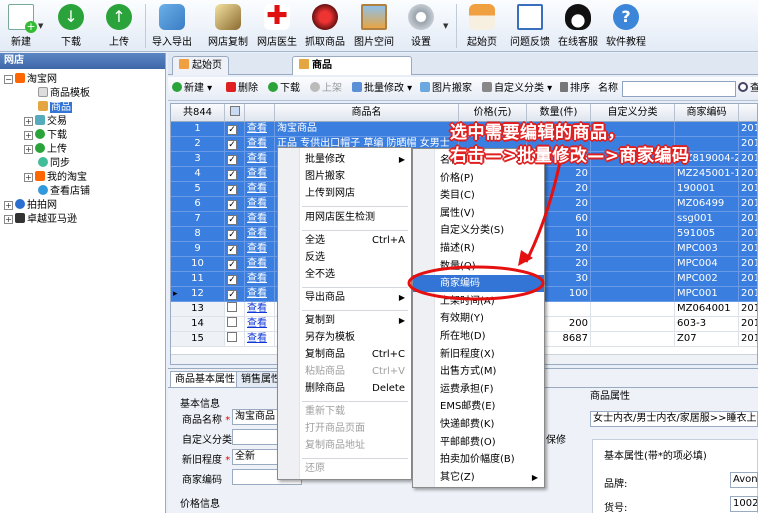  Describe the element at coordinates (45, 149) in the screenshot. I see `sidebar-item-upload: + 上传` at that location.